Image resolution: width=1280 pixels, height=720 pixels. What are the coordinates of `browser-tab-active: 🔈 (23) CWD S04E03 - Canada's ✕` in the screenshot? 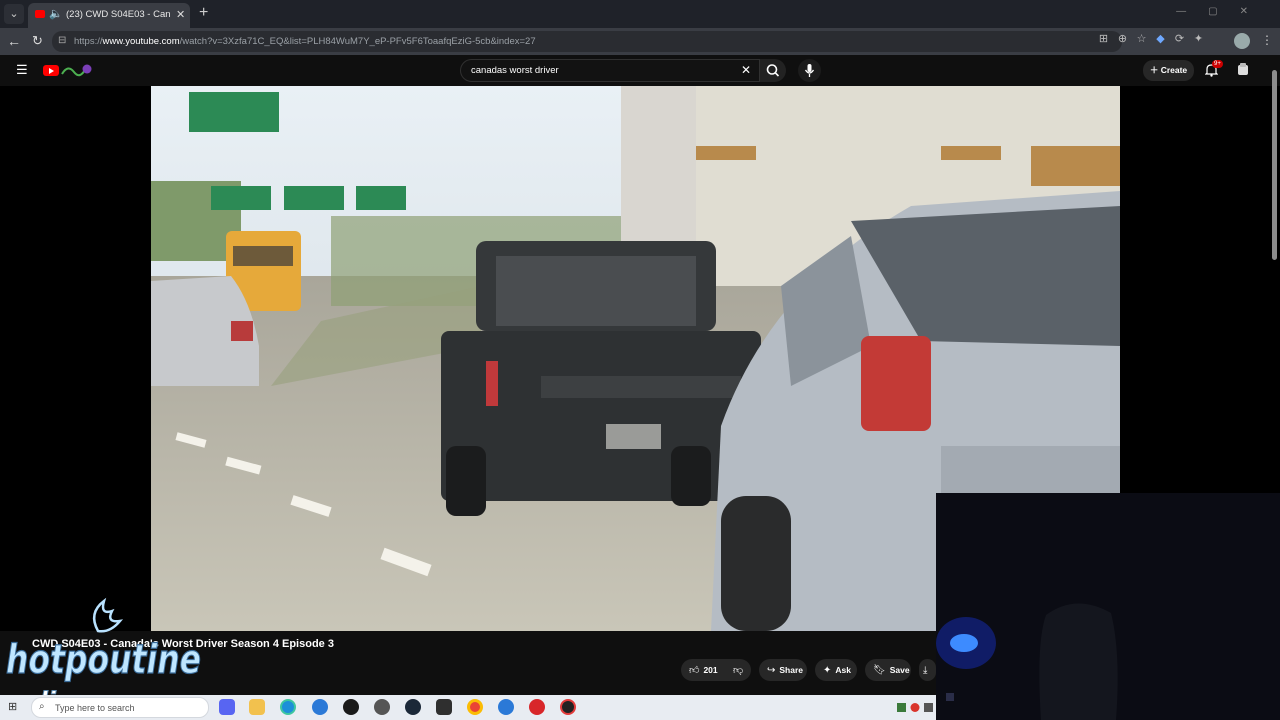 It's located at (109, 15).